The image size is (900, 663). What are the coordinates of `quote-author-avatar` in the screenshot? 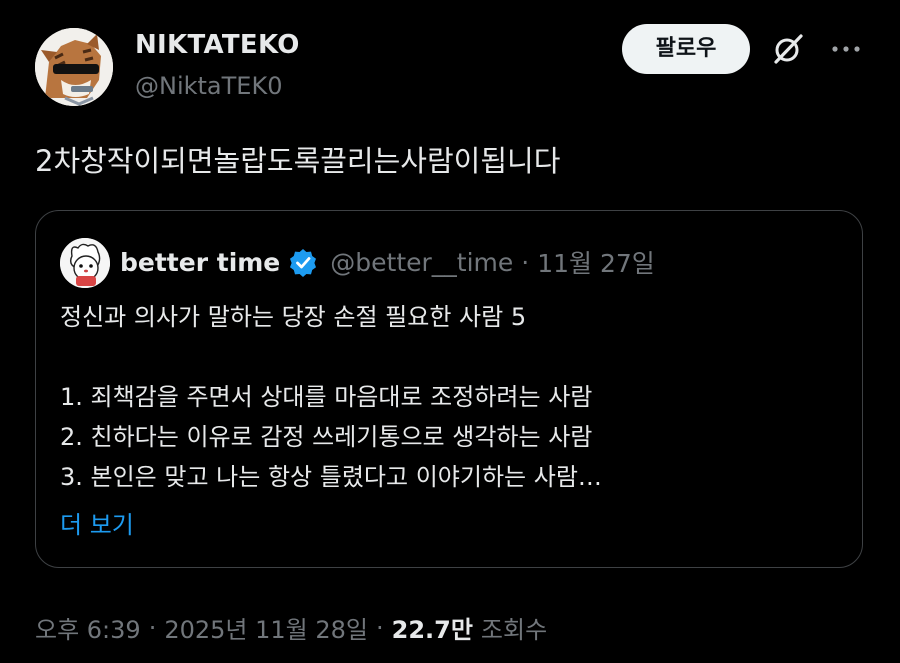 It's located at (85, 263).